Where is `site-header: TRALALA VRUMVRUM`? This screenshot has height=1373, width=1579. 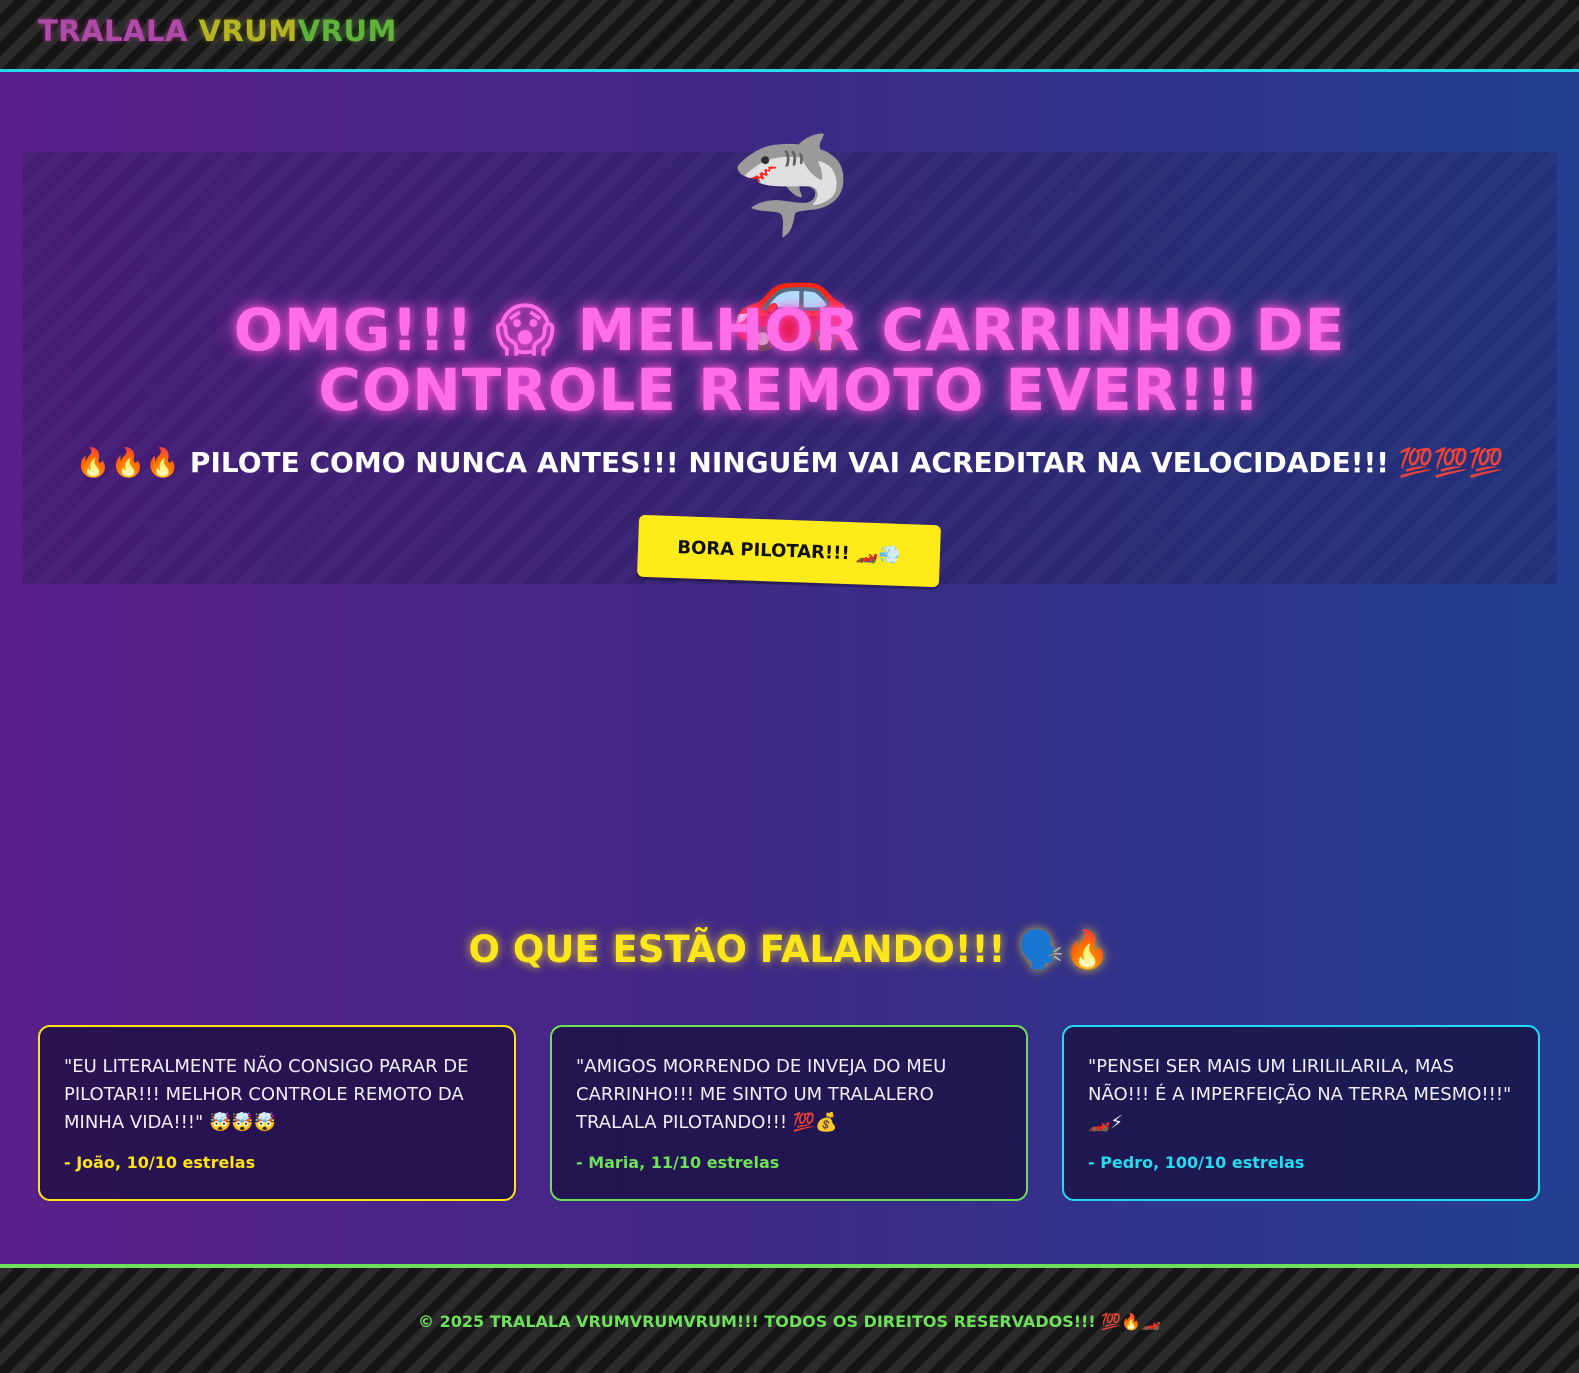 site-header: TRALALA VRUMVRUM is located at coordinates (789, 36).